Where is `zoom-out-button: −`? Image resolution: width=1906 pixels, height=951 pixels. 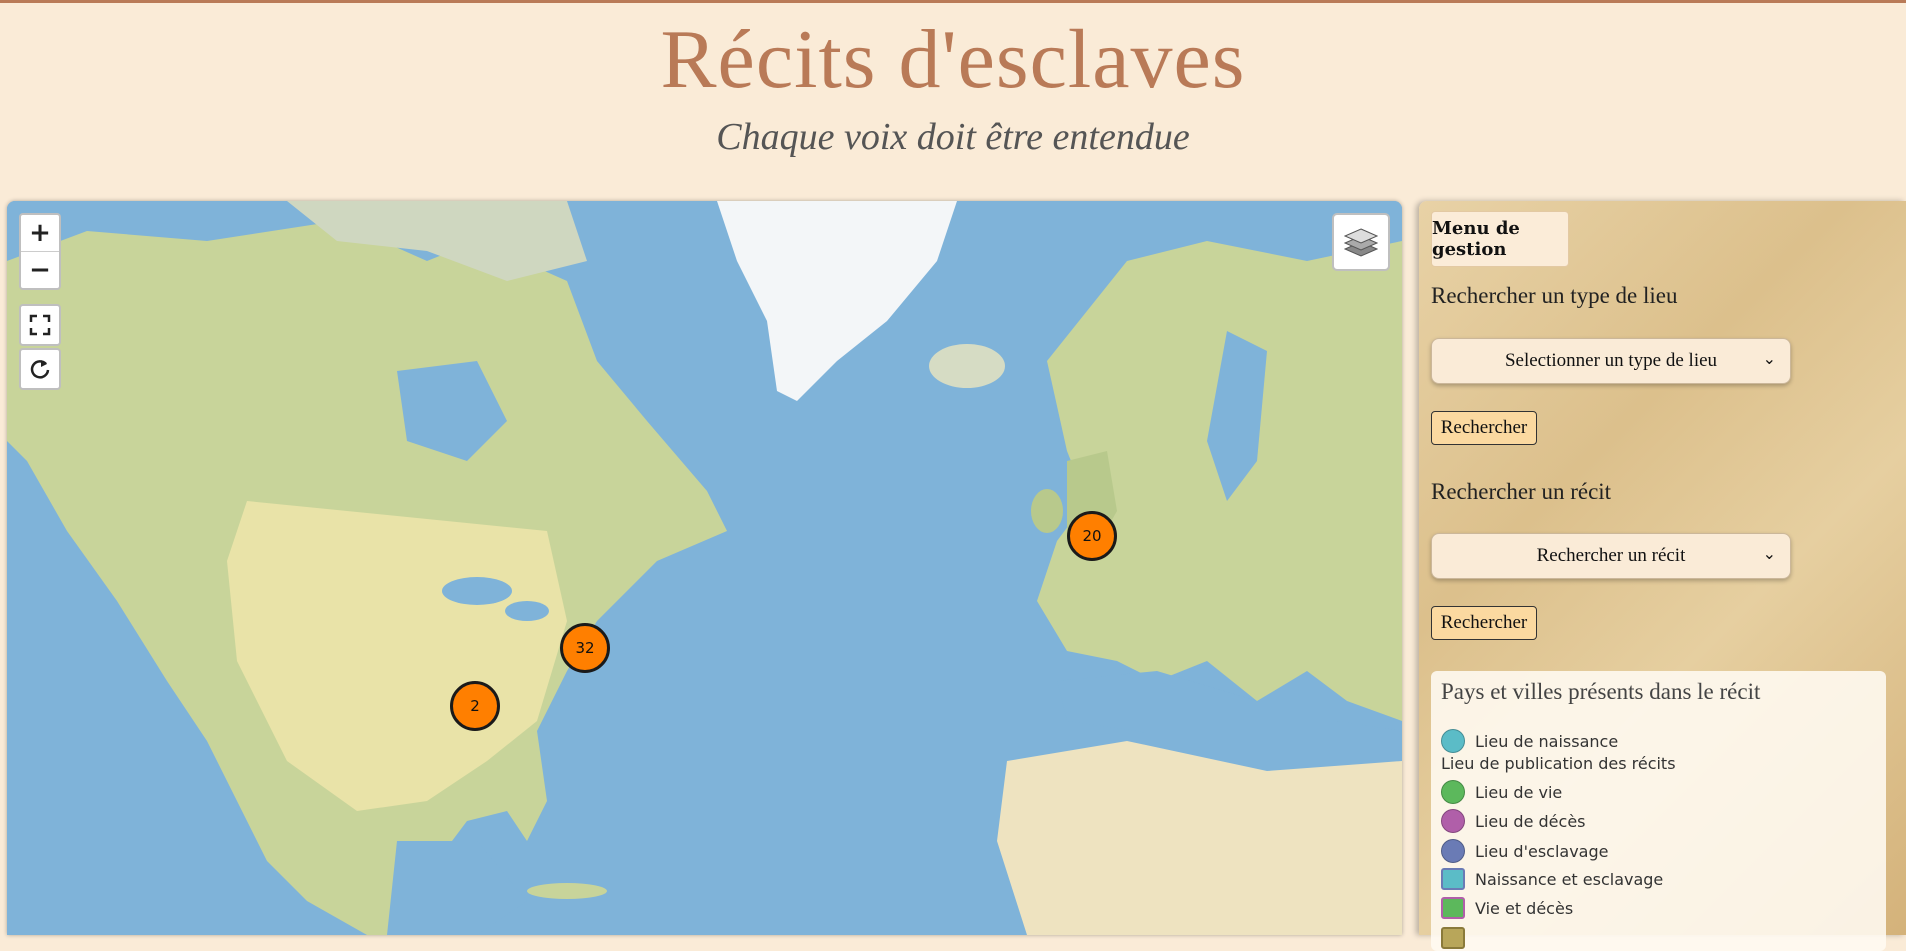 zoom-out-button: − is located at coordinates (40, 269).